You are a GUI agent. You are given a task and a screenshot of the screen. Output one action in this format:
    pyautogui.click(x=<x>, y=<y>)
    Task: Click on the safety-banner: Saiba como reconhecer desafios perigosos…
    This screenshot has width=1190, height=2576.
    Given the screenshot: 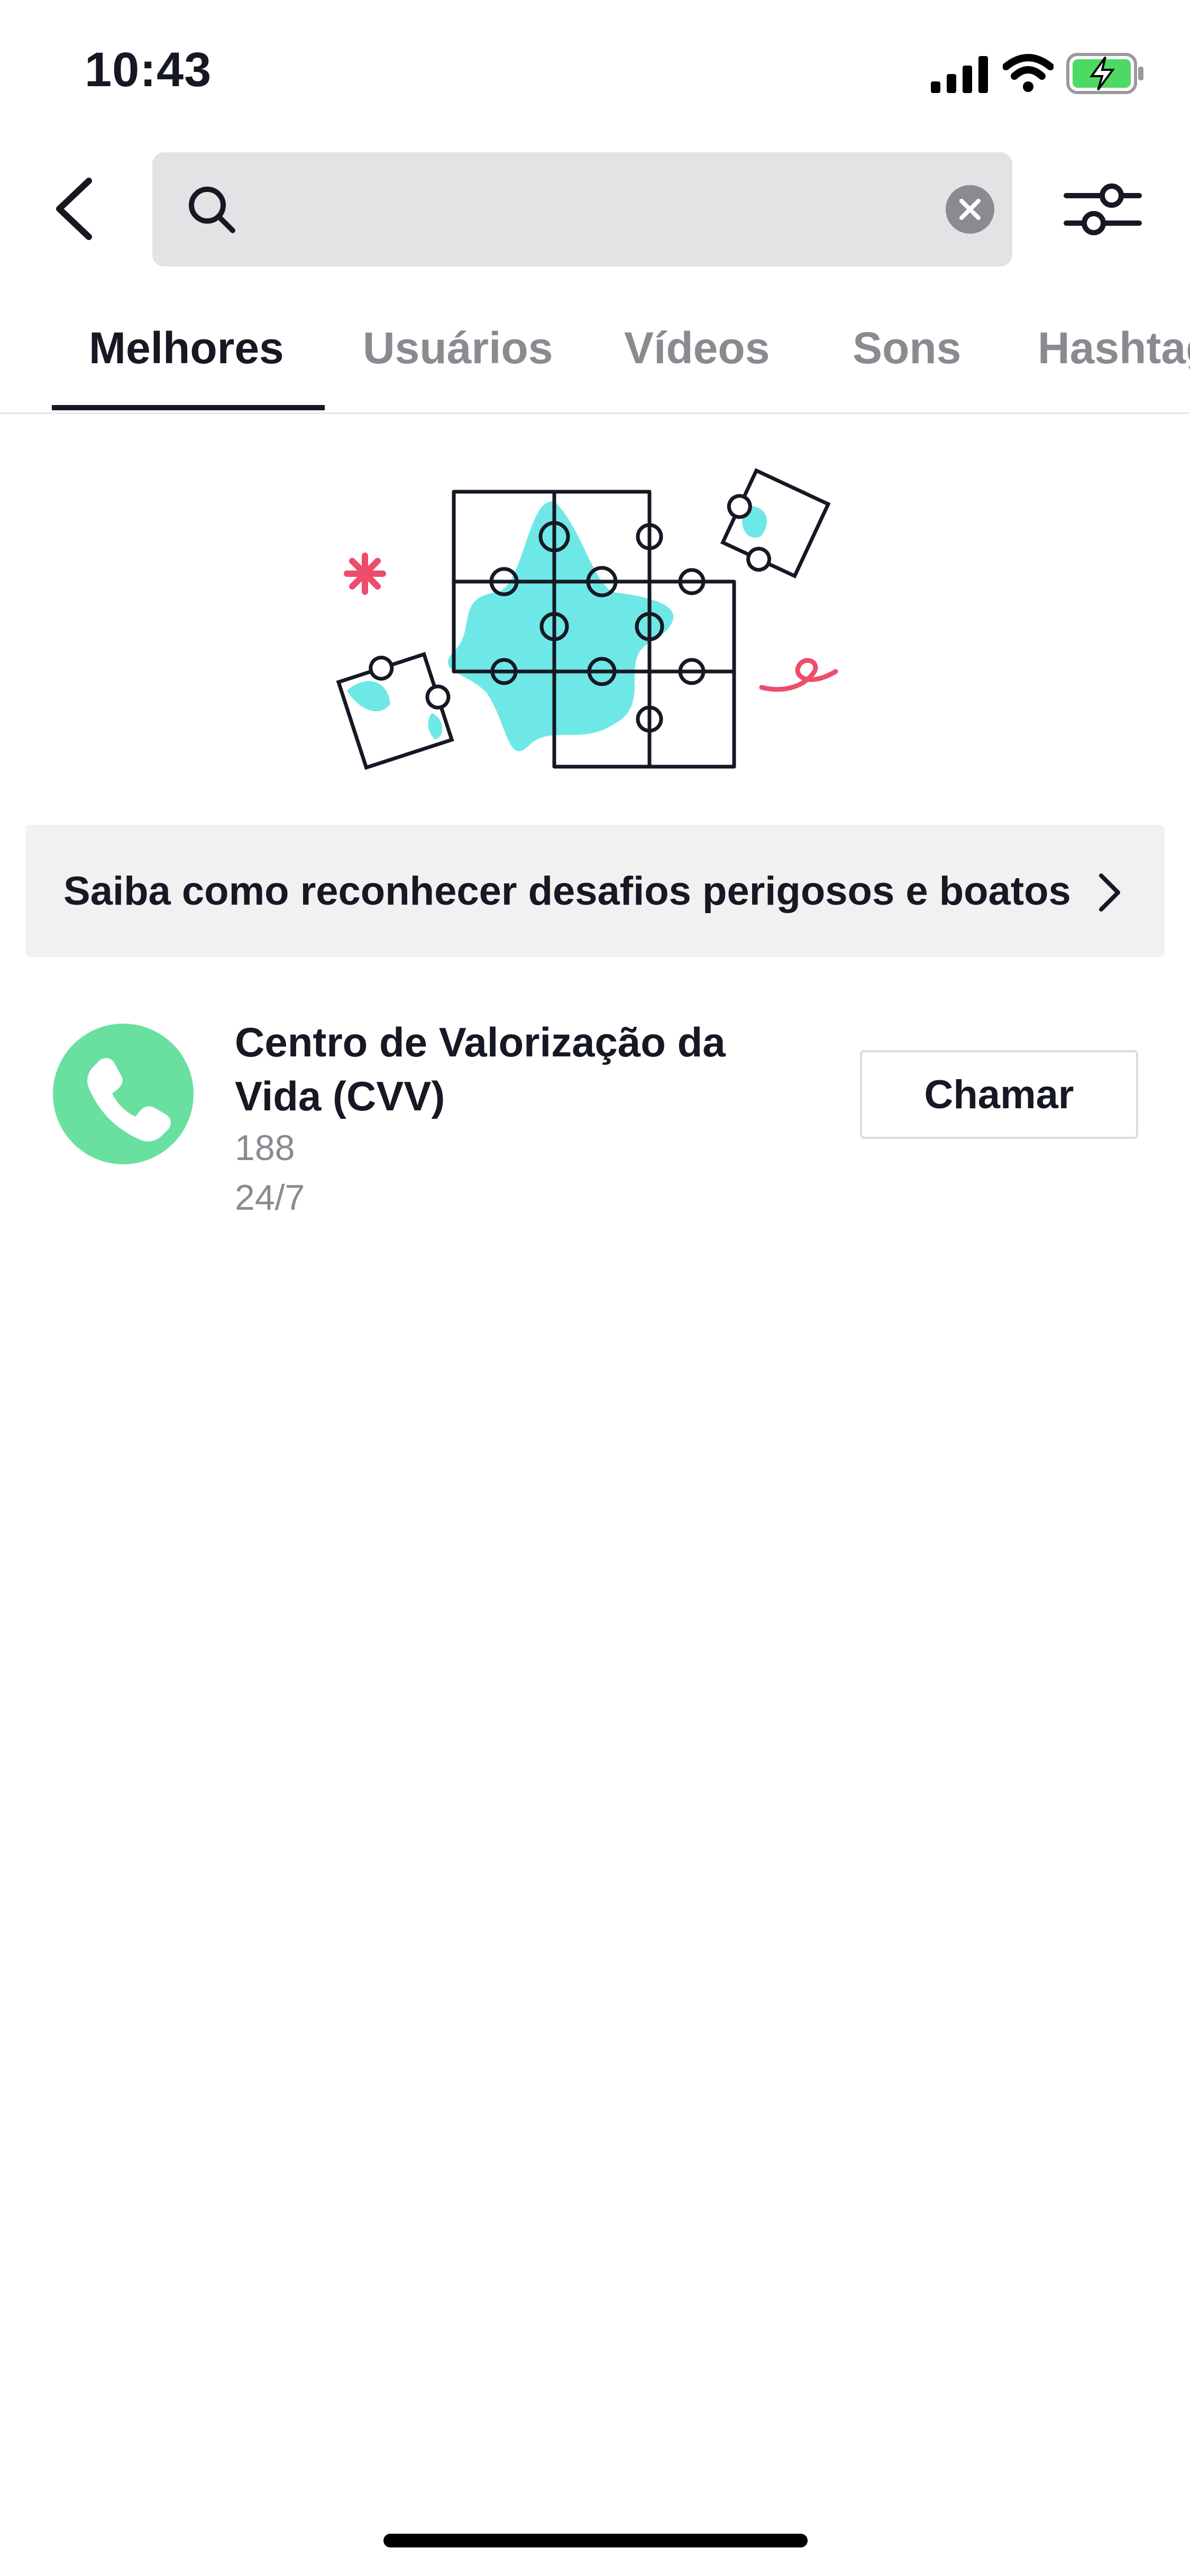 What is the action you would take?
    pyautogui.click(x=595, y=891)
    